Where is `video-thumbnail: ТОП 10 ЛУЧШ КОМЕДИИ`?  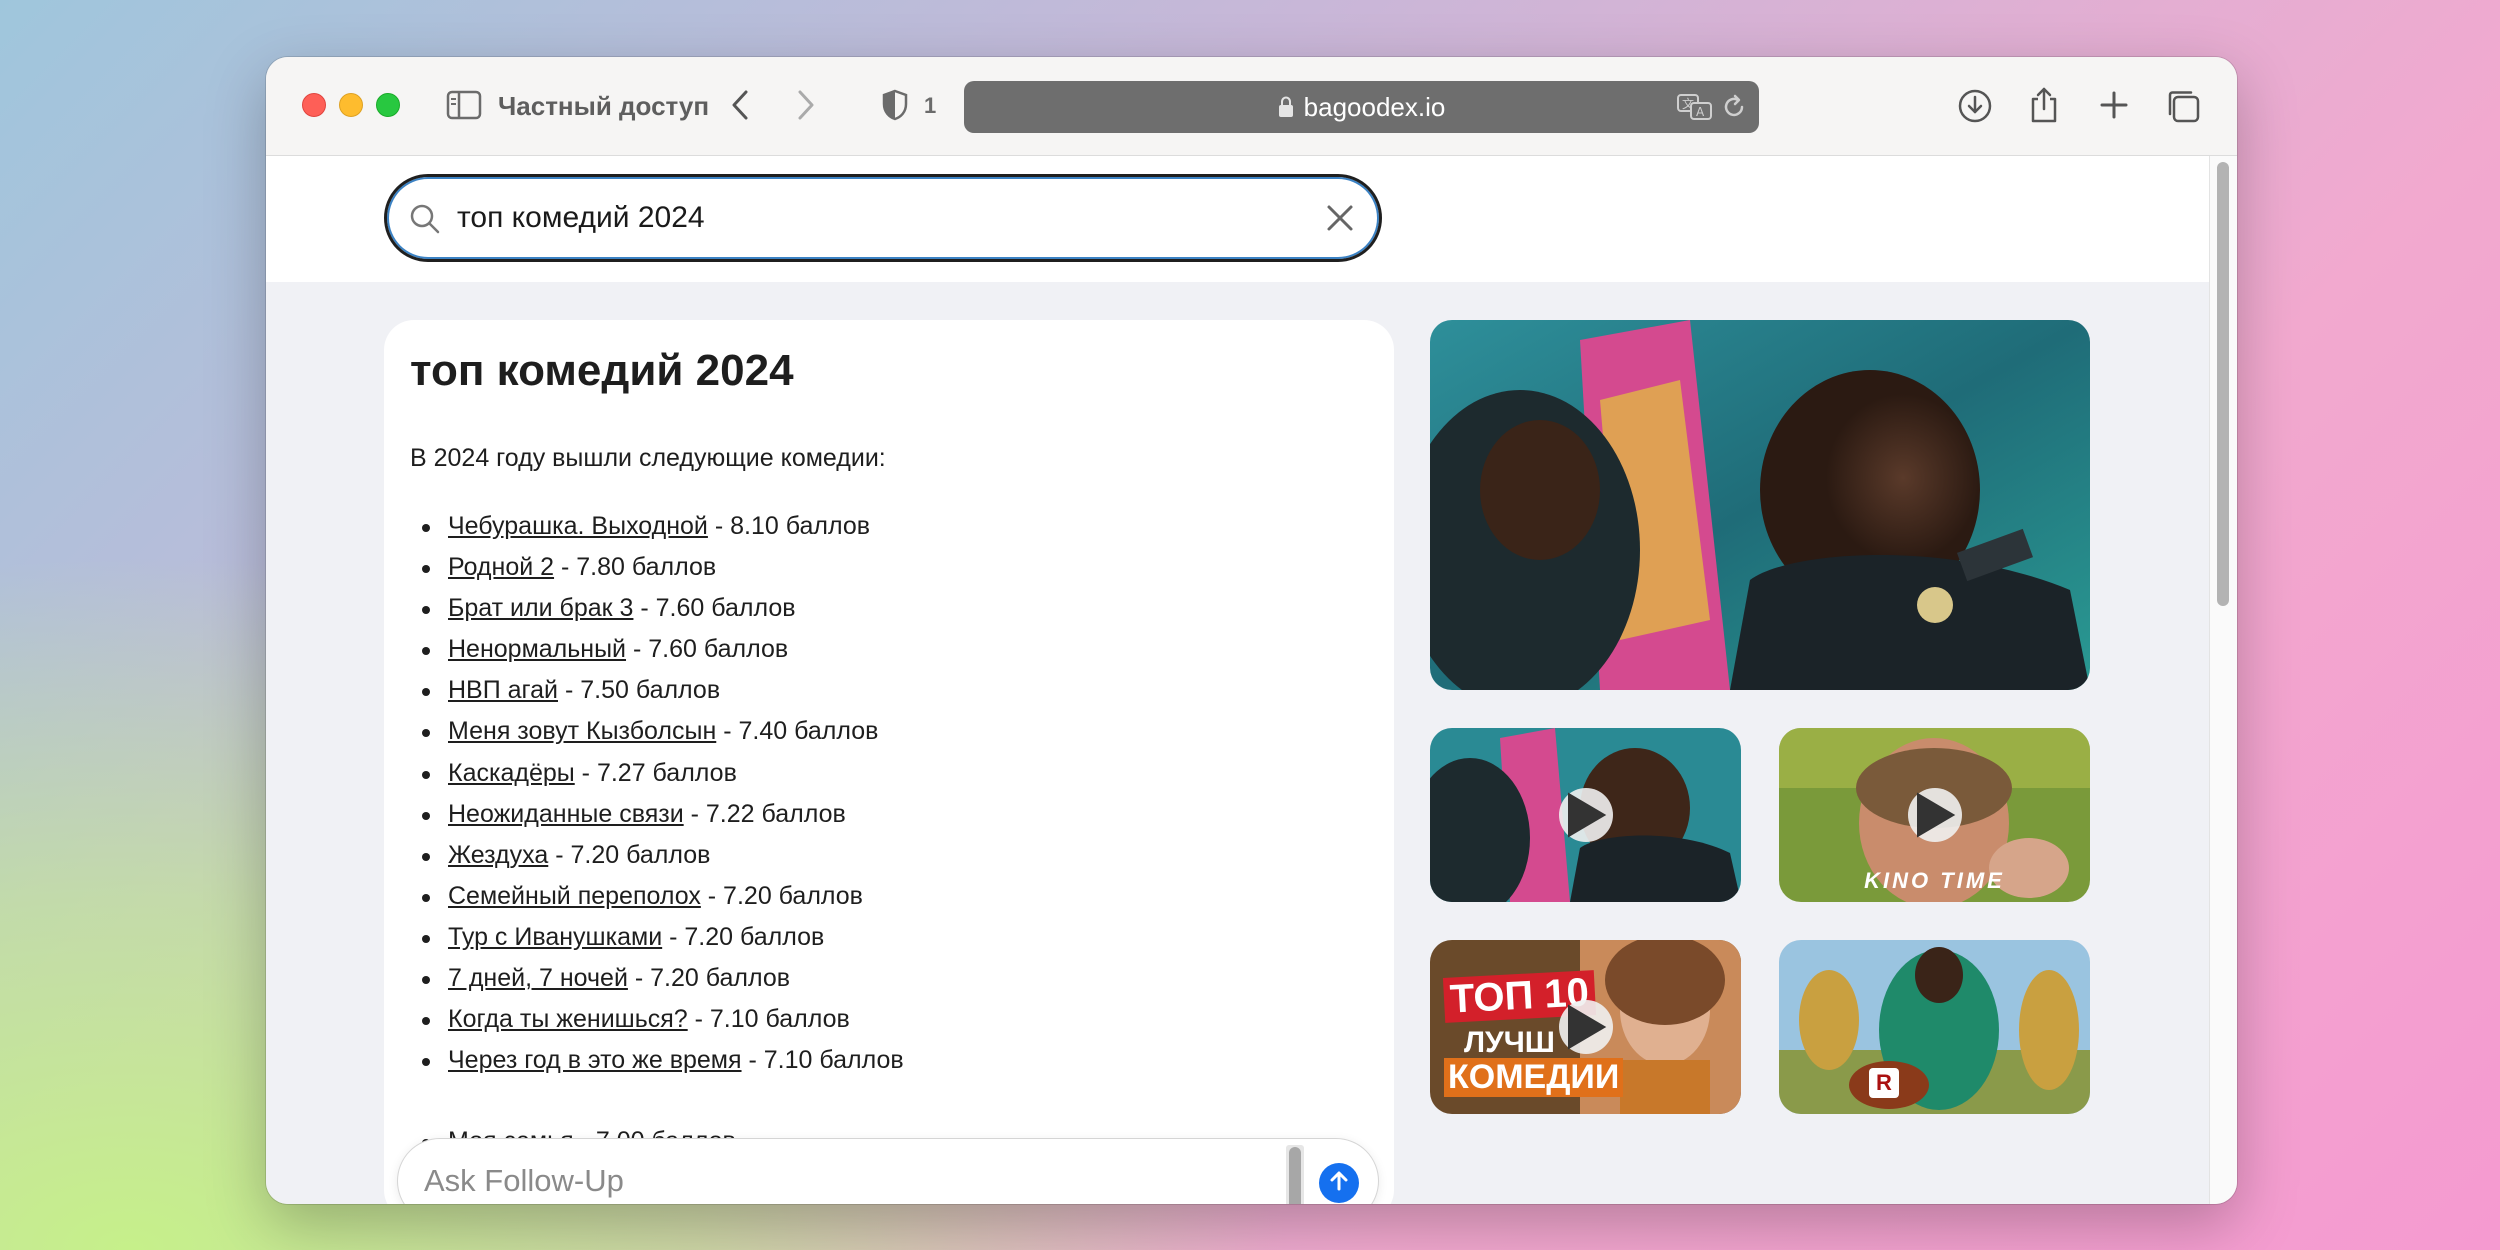
video-thumbnail: ТОП 10 ЛУЧШ КОМЕДИИ is located at coordinates (1585, 1027).